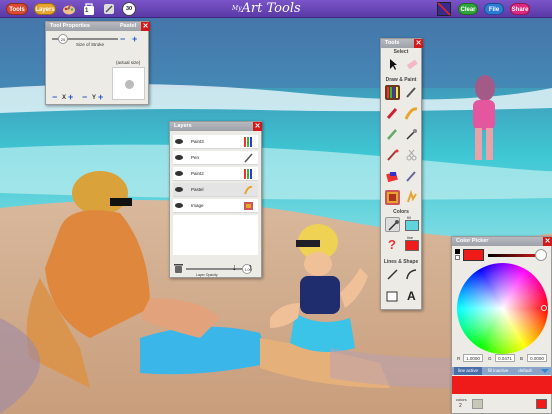  What do you see at coordinates (392, 197) in the screenshot?
I see `gradient-icon` at bounding box center [392, 197].